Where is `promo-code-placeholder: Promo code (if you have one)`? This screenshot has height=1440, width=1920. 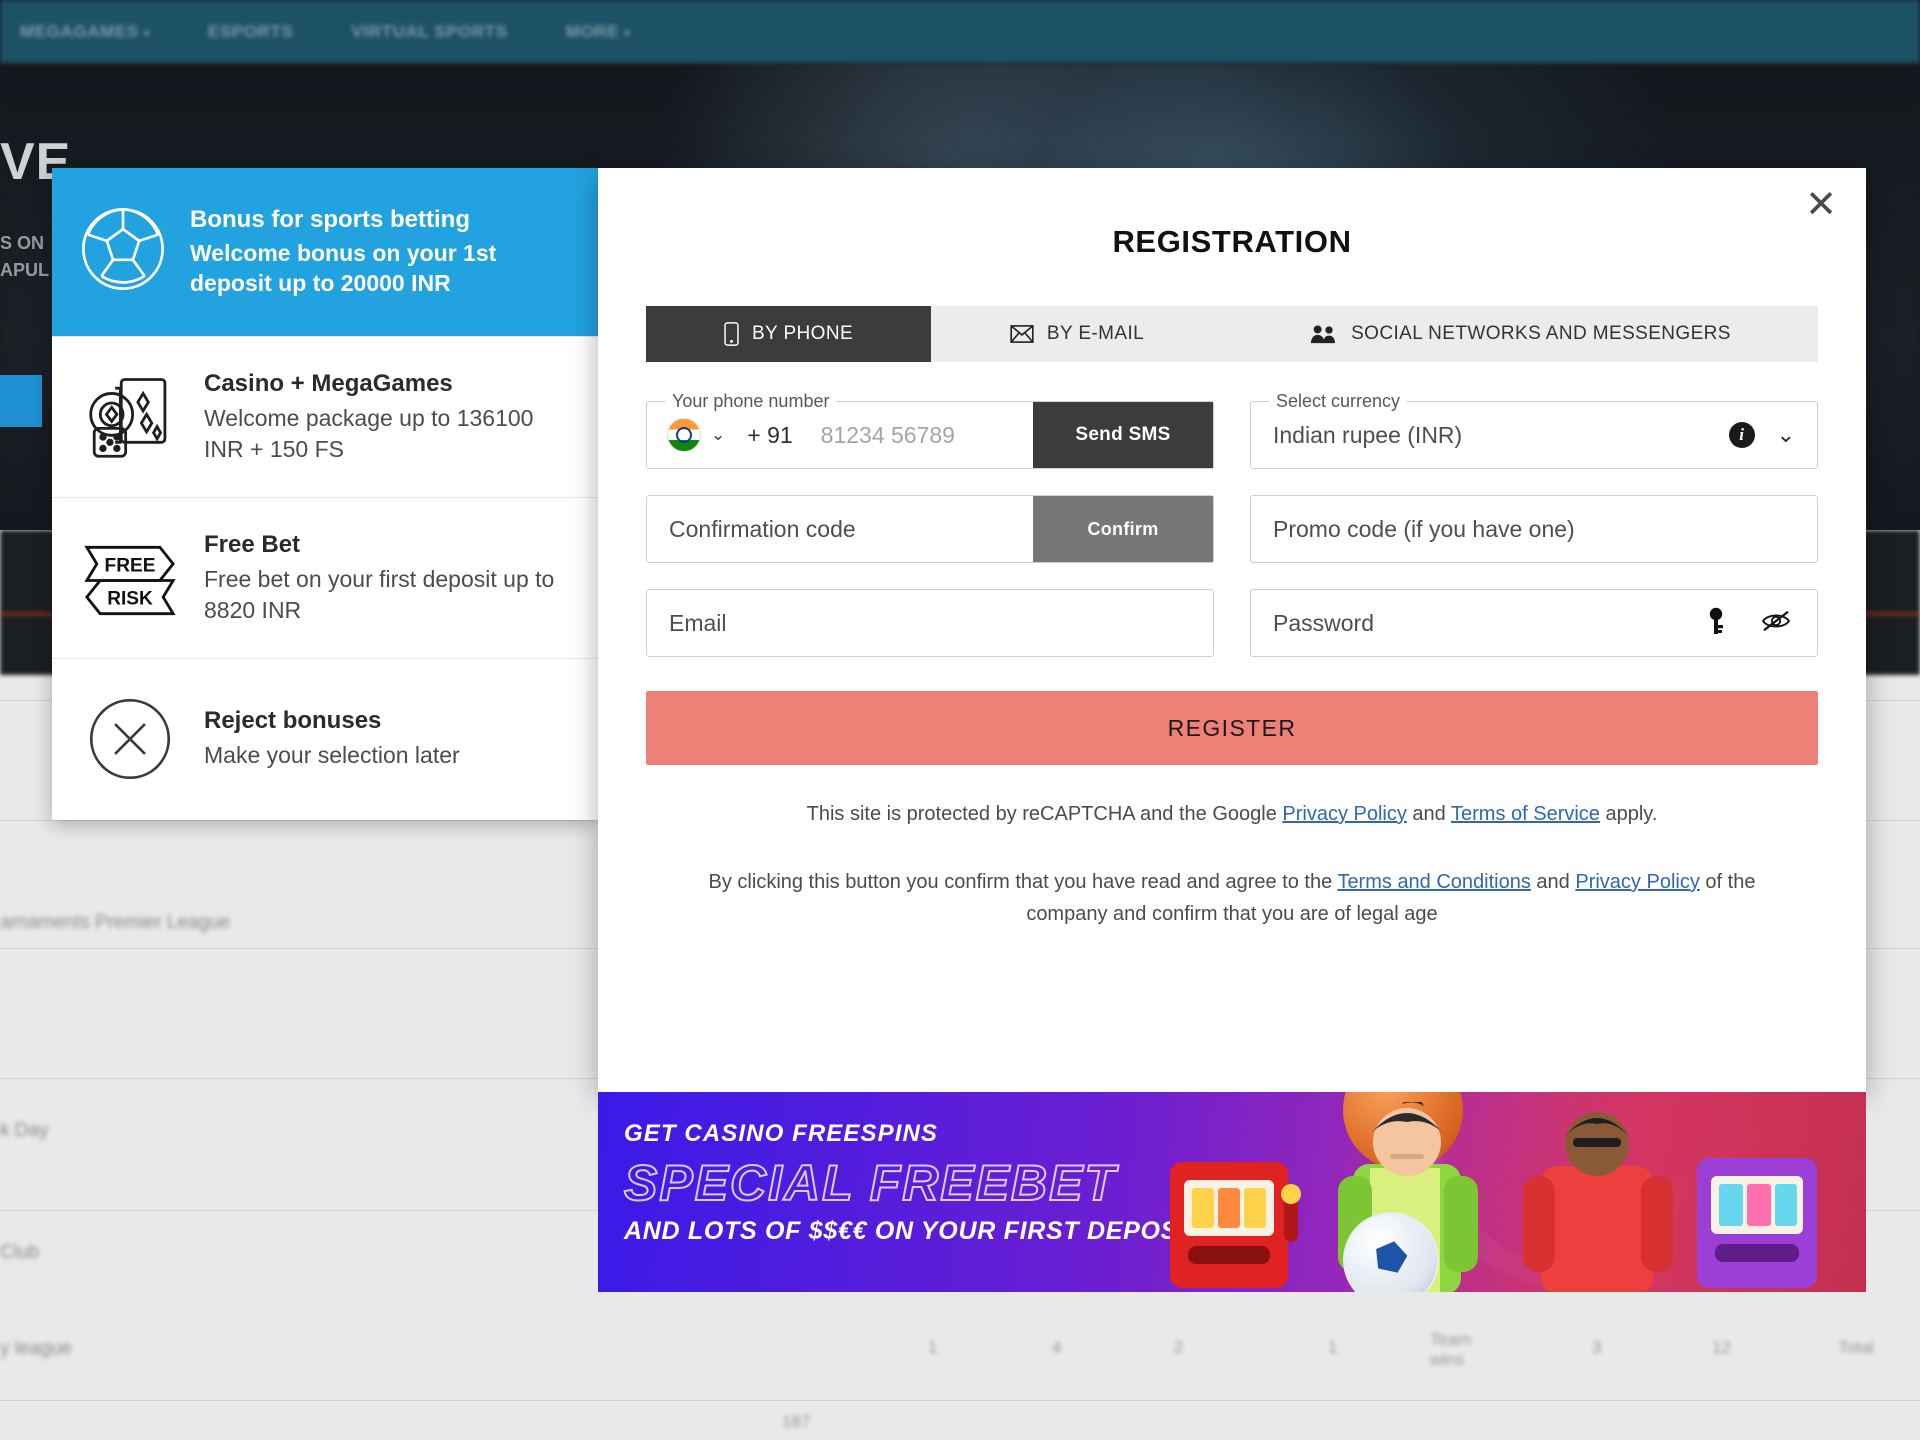
promo-code-placeholder: Promo code (if you have one) is located at coordinates (1424, 528).